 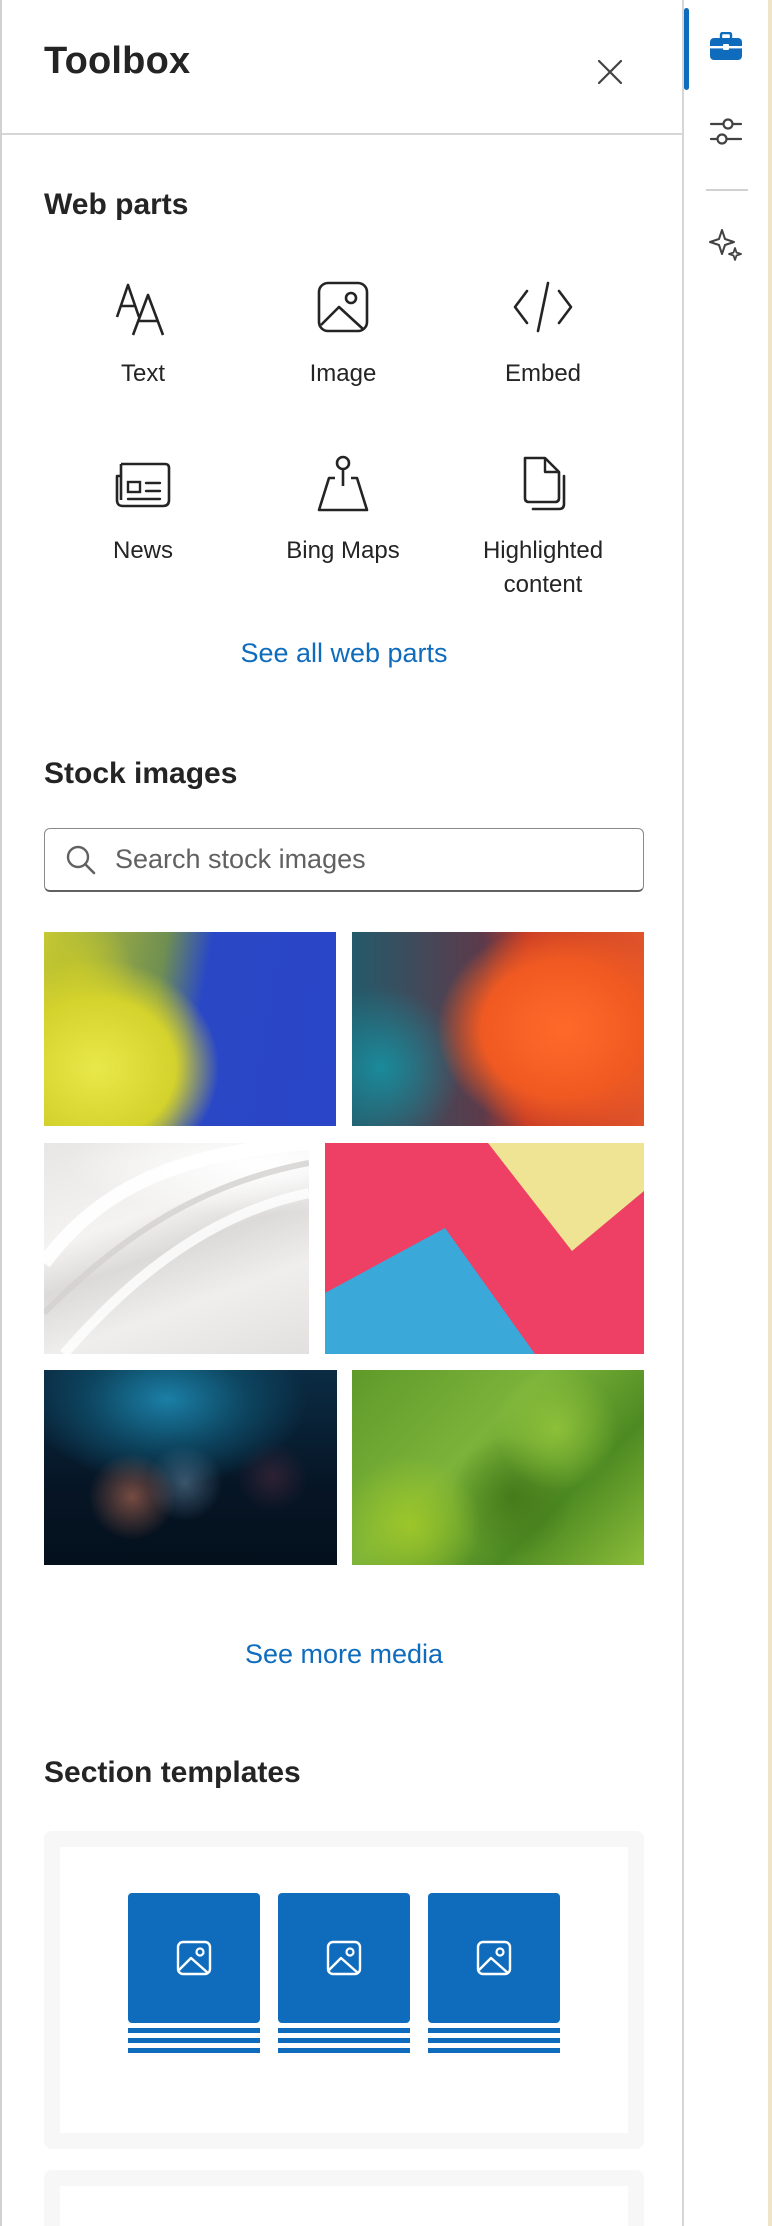 I want to click on webpart-label: News, so click(x=142, y=550).